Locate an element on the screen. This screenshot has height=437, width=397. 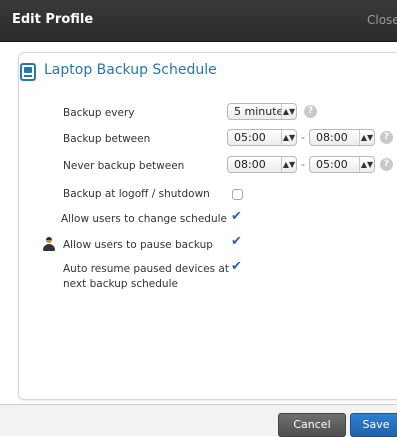
save-button: Save is located at coordinates (373, 425).